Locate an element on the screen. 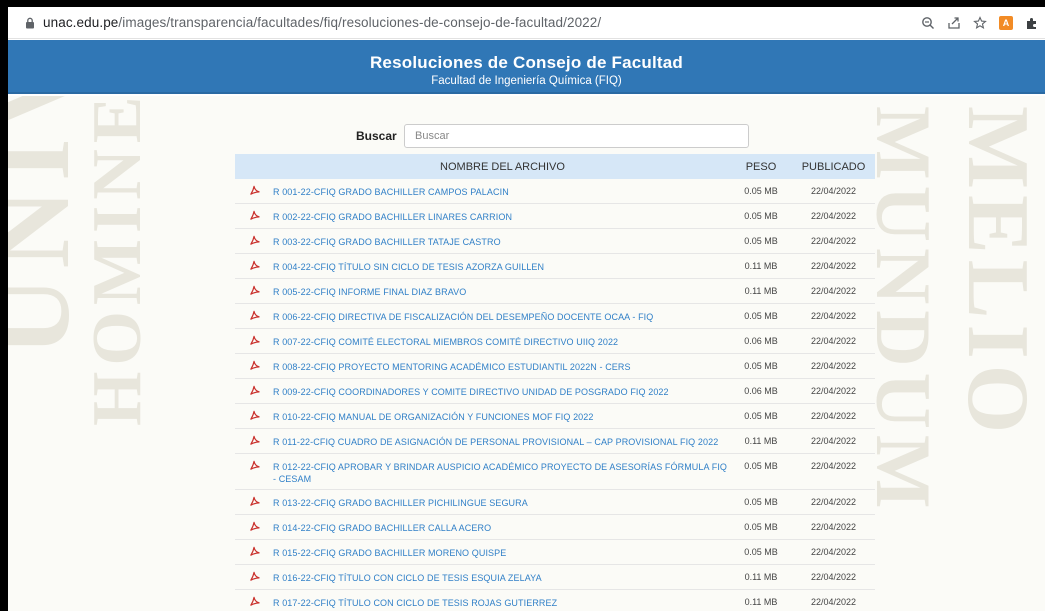 The width and height of the screenshot is (1045, 611). table-header: NOMBRE DEL ARCHIVO PESO PUBLICADO is located at coordinates (555, 166).